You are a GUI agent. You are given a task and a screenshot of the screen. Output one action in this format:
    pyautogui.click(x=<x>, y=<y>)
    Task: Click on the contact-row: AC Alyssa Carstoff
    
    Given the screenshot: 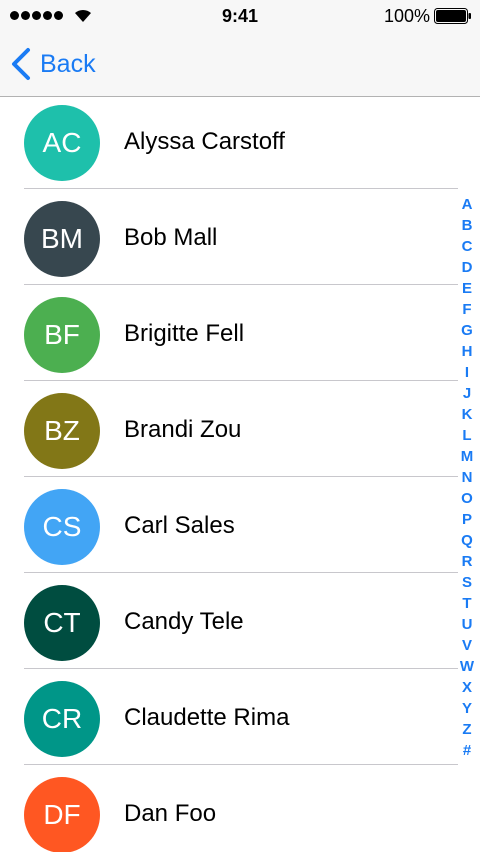 What is the action you would take?
    pyautogui.click(x=229, y=145)
    